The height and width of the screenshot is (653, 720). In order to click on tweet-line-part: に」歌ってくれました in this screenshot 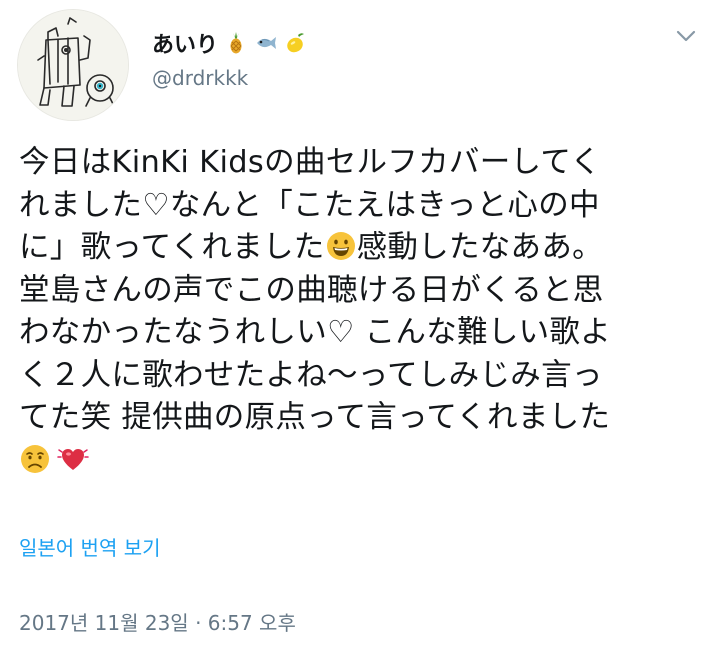, I will do `click(172, 247)`.